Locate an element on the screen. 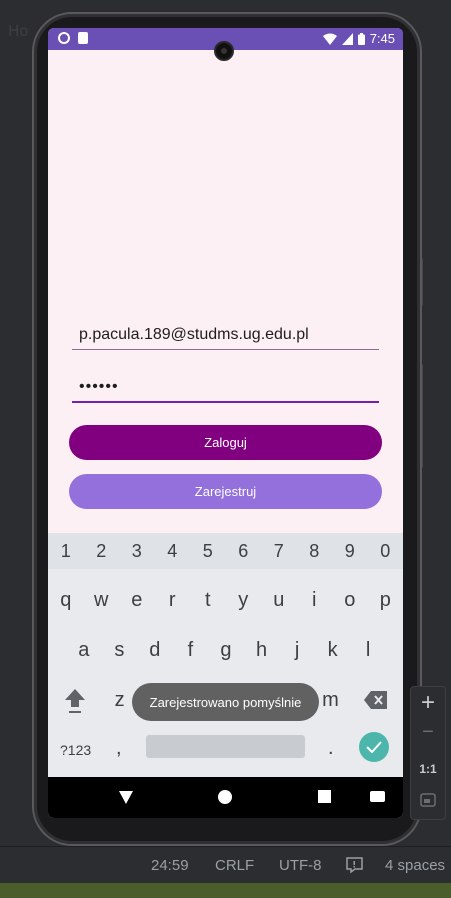 Image resolution: width=451 pixels, height=898 pixels. toast-message: Zarejestrowano pomyślnie is located at coordinates (225, 702).